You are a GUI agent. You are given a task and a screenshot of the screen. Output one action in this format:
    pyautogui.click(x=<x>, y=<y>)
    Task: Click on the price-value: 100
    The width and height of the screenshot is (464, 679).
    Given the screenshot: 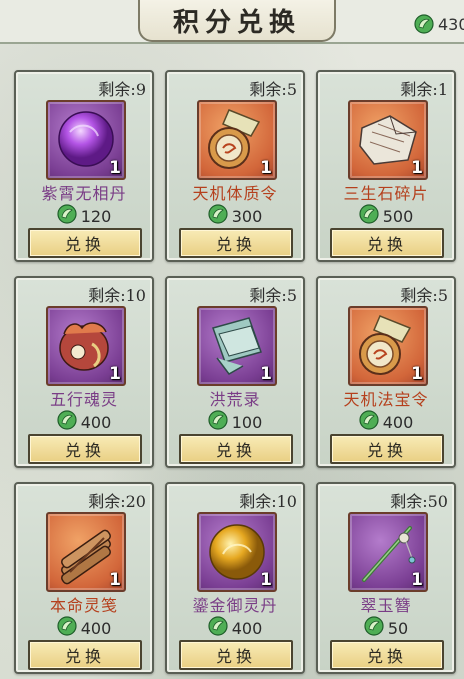 What is the action you would take?
    pyautogui.click(x=247, y=422)
    